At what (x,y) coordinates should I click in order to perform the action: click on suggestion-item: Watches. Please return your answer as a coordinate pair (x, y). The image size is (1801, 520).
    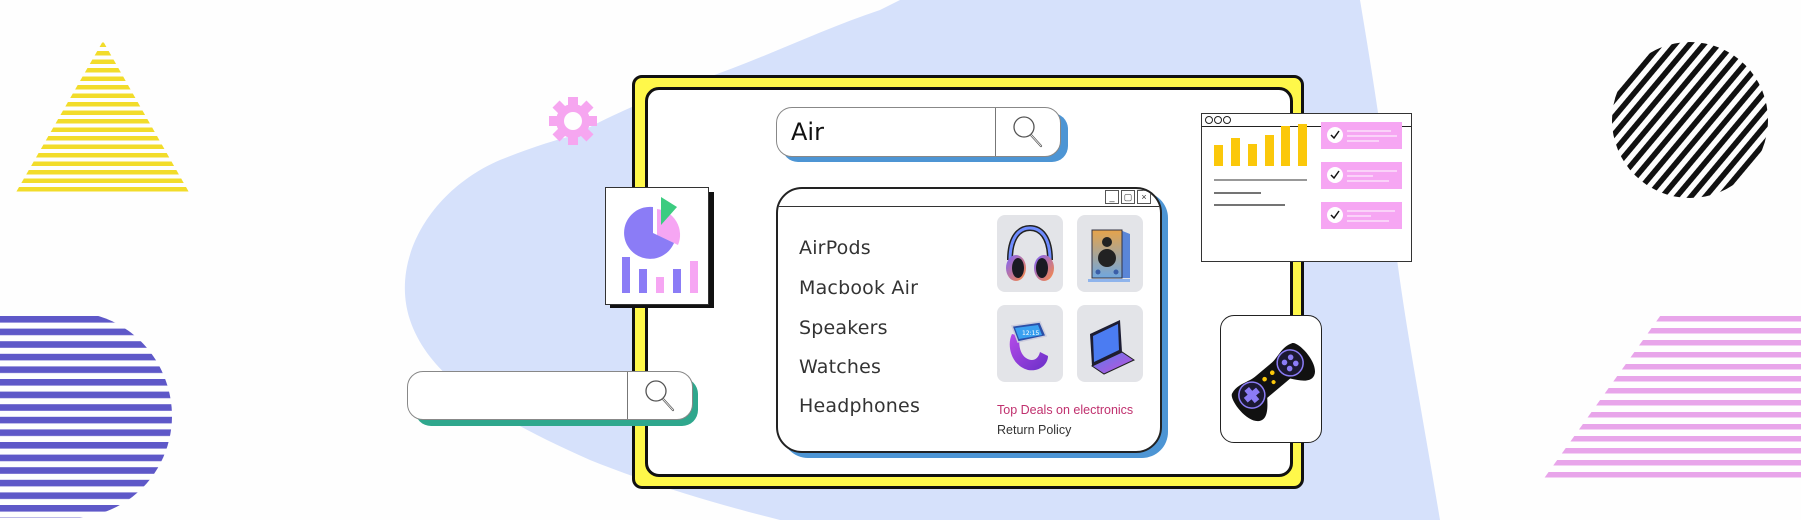
    Looking at the image, I should click on (840, 367).